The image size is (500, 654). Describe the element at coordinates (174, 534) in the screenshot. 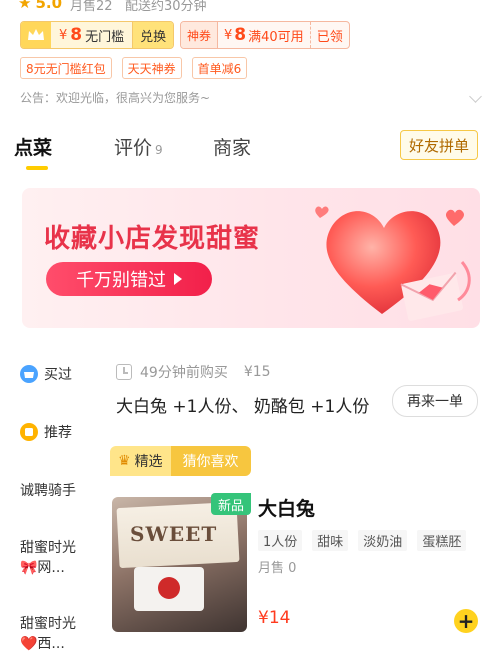

I see `package-text: SWEET` at that location.